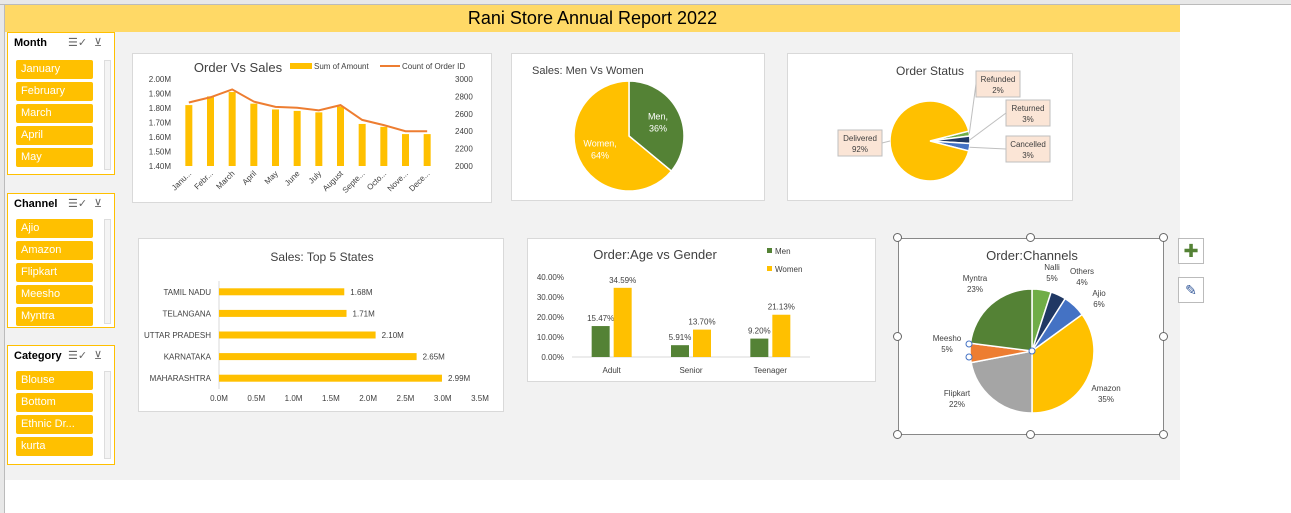 The height and width of the screenshot is (513, 1291). I want to click on chart-title: Order Vs Sales, so click(238, 67).